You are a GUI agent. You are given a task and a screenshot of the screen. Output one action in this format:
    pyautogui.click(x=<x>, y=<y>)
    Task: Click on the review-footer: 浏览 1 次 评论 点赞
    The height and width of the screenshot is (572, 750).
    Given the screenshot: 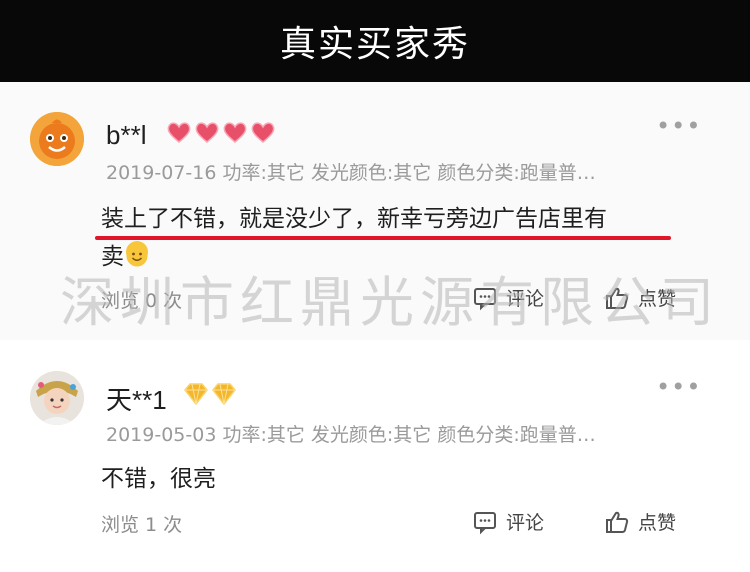 What is the action you would take?
    pyautogui.click(x=375, y=525)
    